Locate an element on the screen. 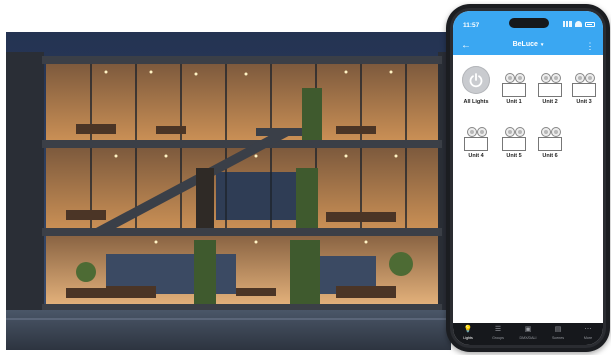 Image resolution: width=611 pixels, height=355 pixels. status-bar: 11:57 is located at coordinates (528, 24).